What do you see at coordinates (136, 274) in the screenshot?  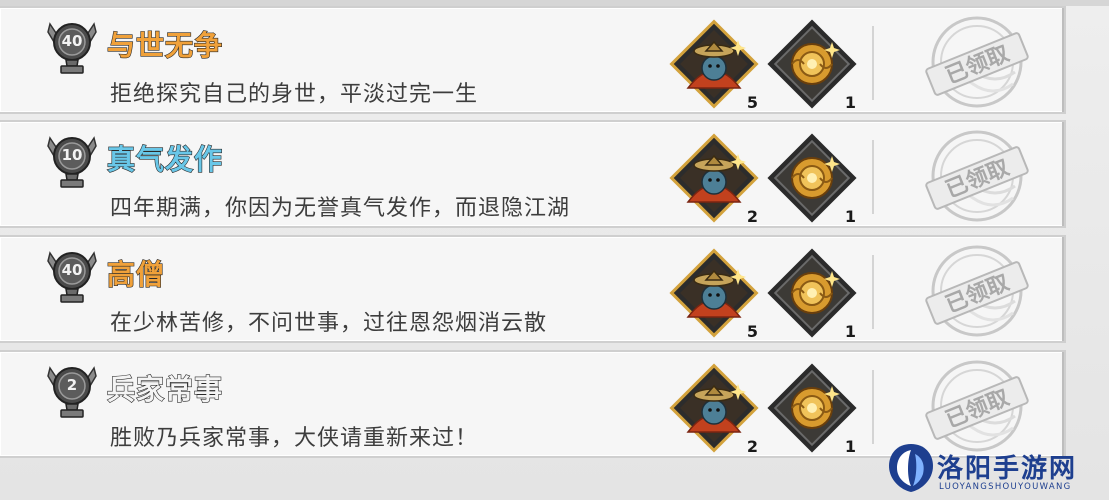 I see `achievement-title: 高僧` at bounding box center [136, 274].